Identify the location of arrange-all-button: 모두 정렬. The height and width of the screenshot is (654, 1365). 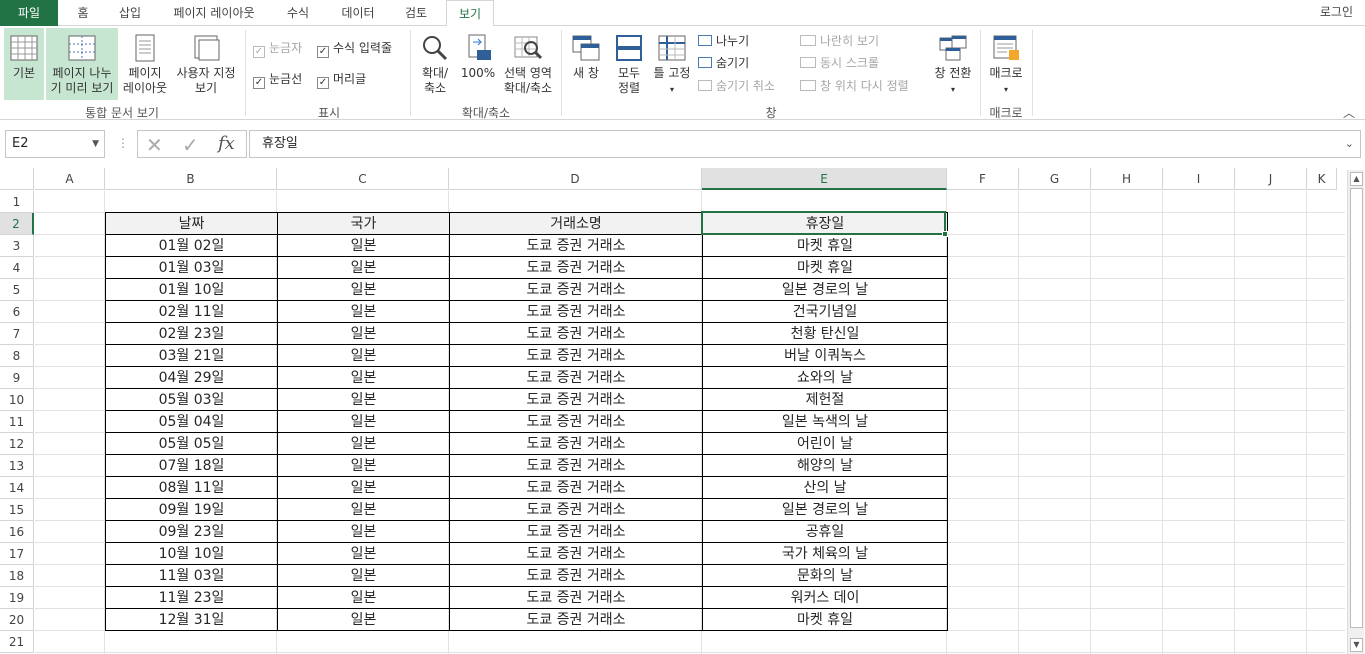
(629, 64).